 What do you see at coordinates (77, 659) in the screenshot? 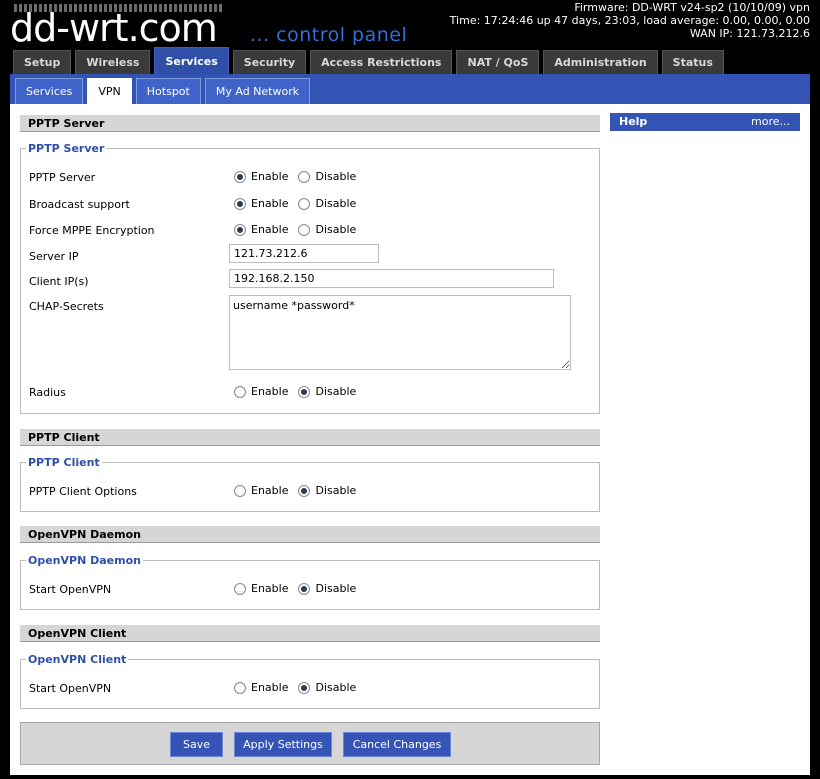
I see `legend-openvpn-client: OpenVPN Client` at bounding box center [77, 659].